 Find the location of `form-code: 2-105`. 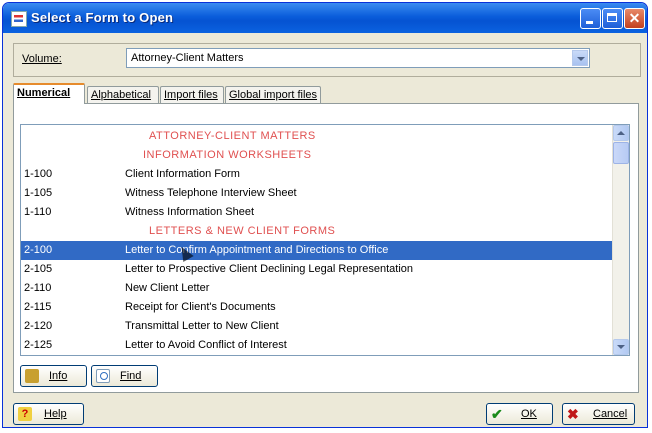

form-code: 2-105 is located at coordinates (38, 269).